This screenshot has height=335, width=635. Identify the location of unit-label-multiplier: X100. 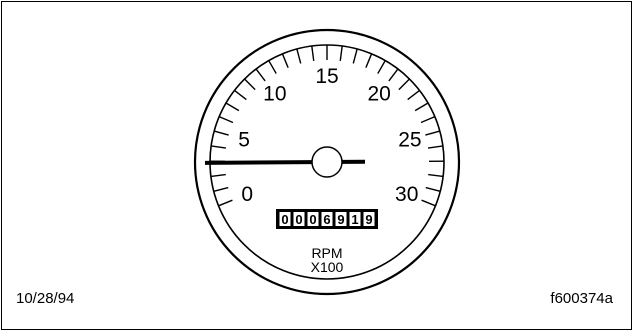
(327, 267).